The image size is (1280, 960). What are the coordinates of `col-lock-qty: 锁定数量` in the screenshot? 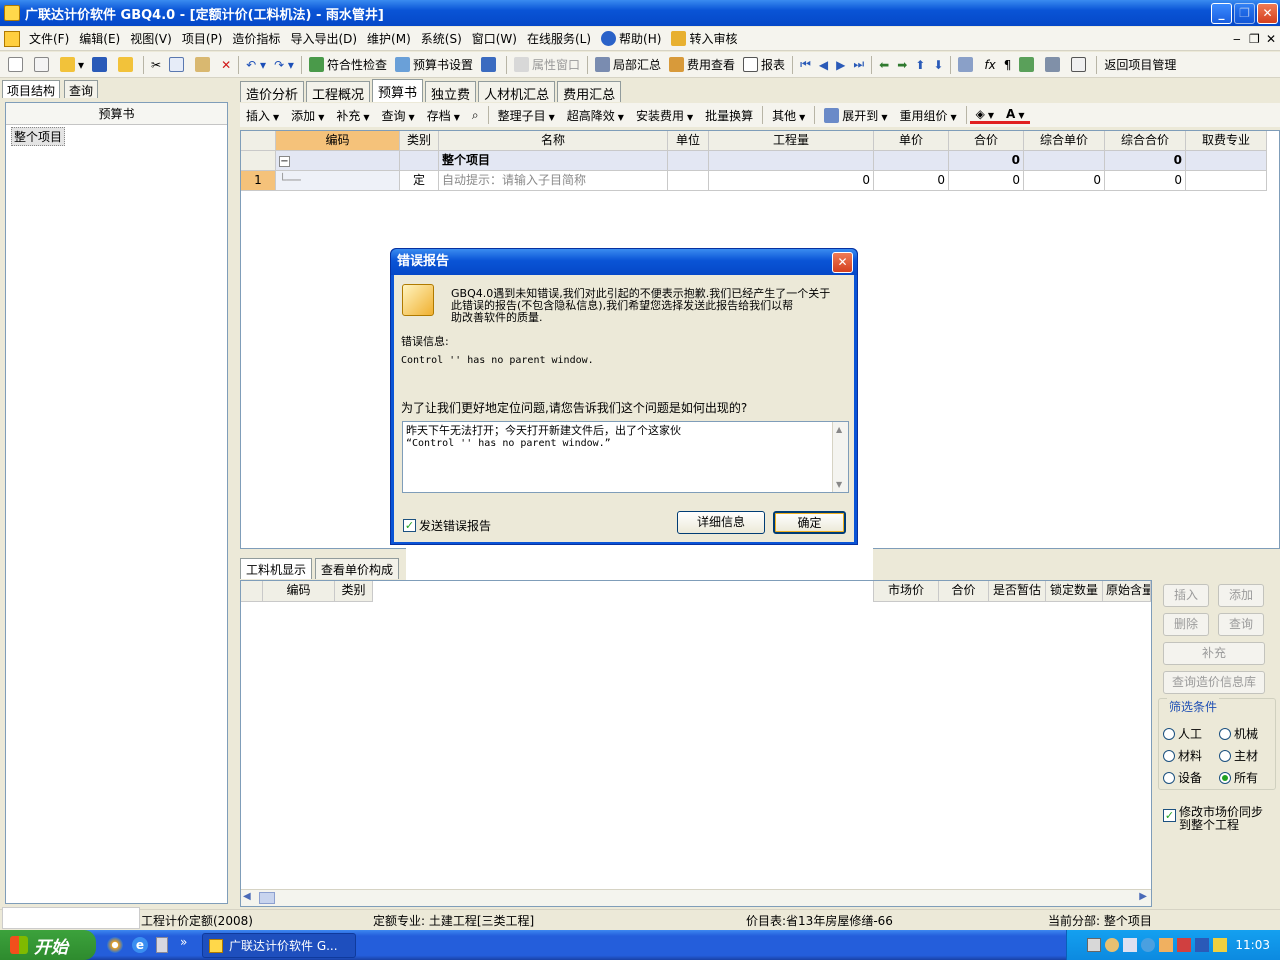 It's located at (1074, 591).